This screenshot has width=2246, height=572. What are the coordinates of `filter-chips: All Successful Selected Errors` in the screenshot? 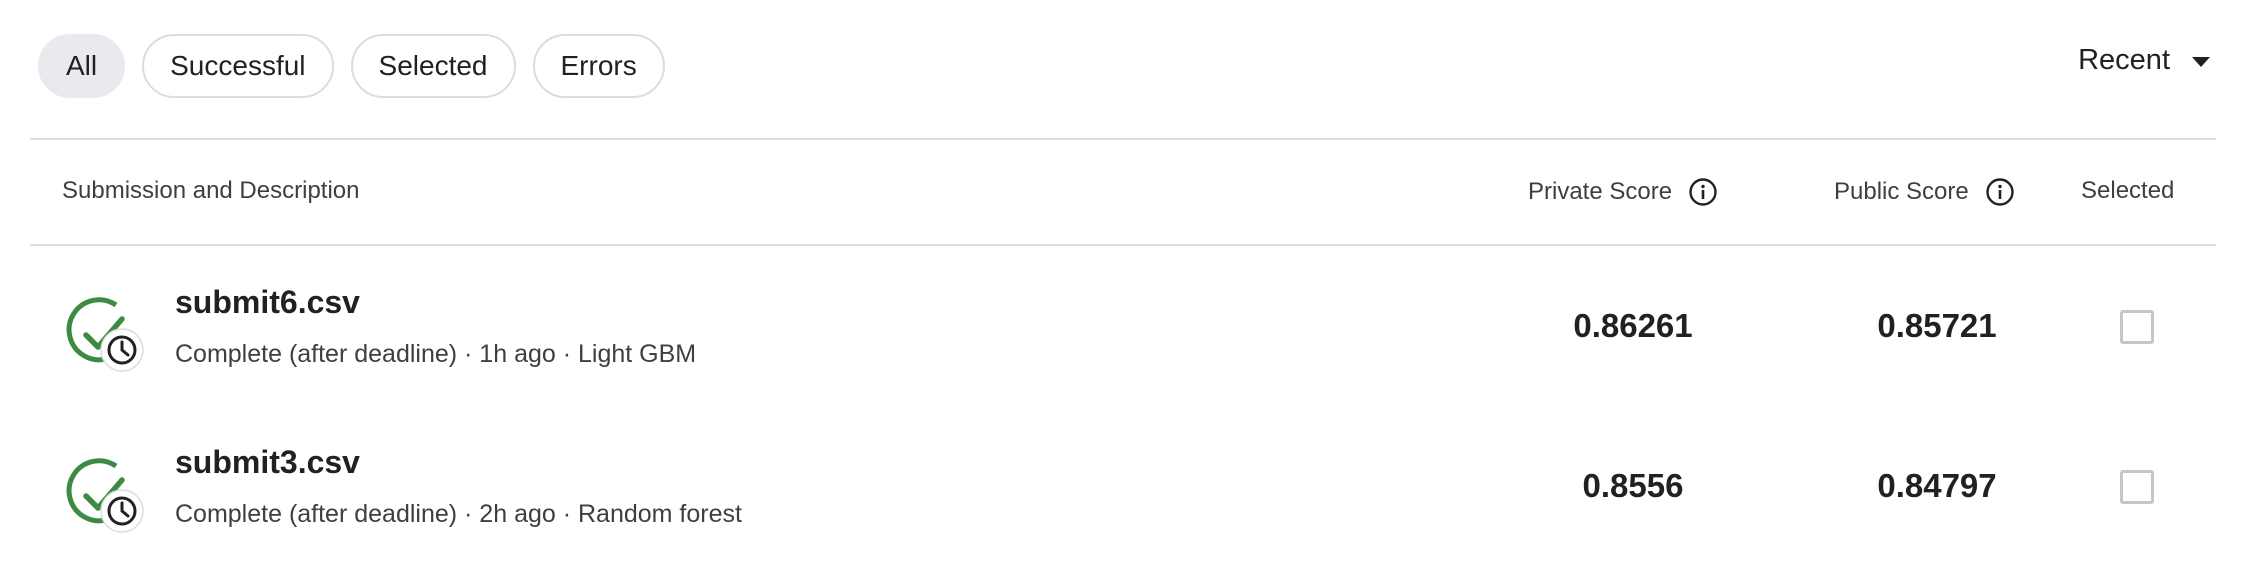 It's located at (351, 66).